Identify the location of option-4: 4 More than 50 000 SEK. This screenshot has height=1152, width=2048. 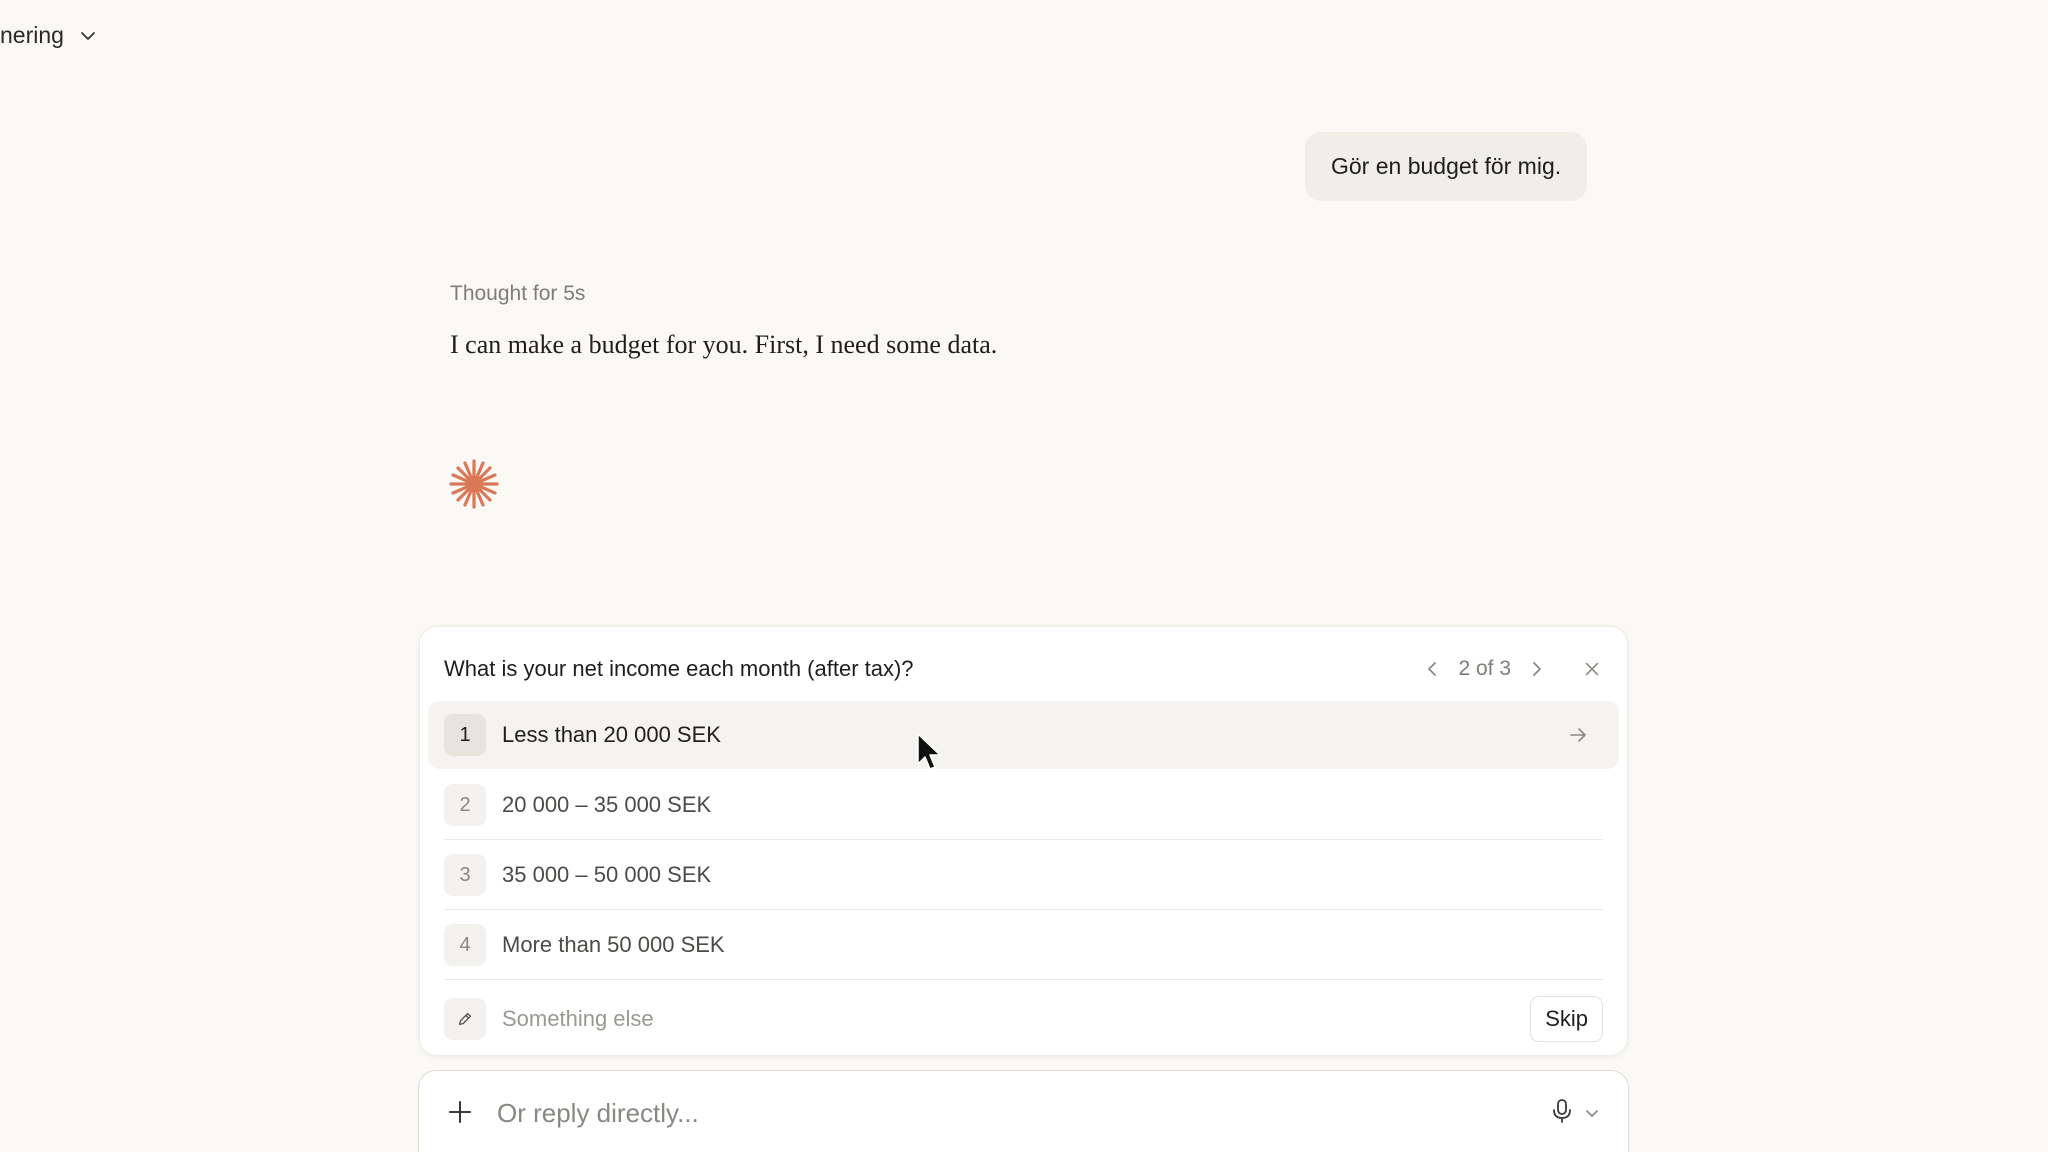
(1023, 945).